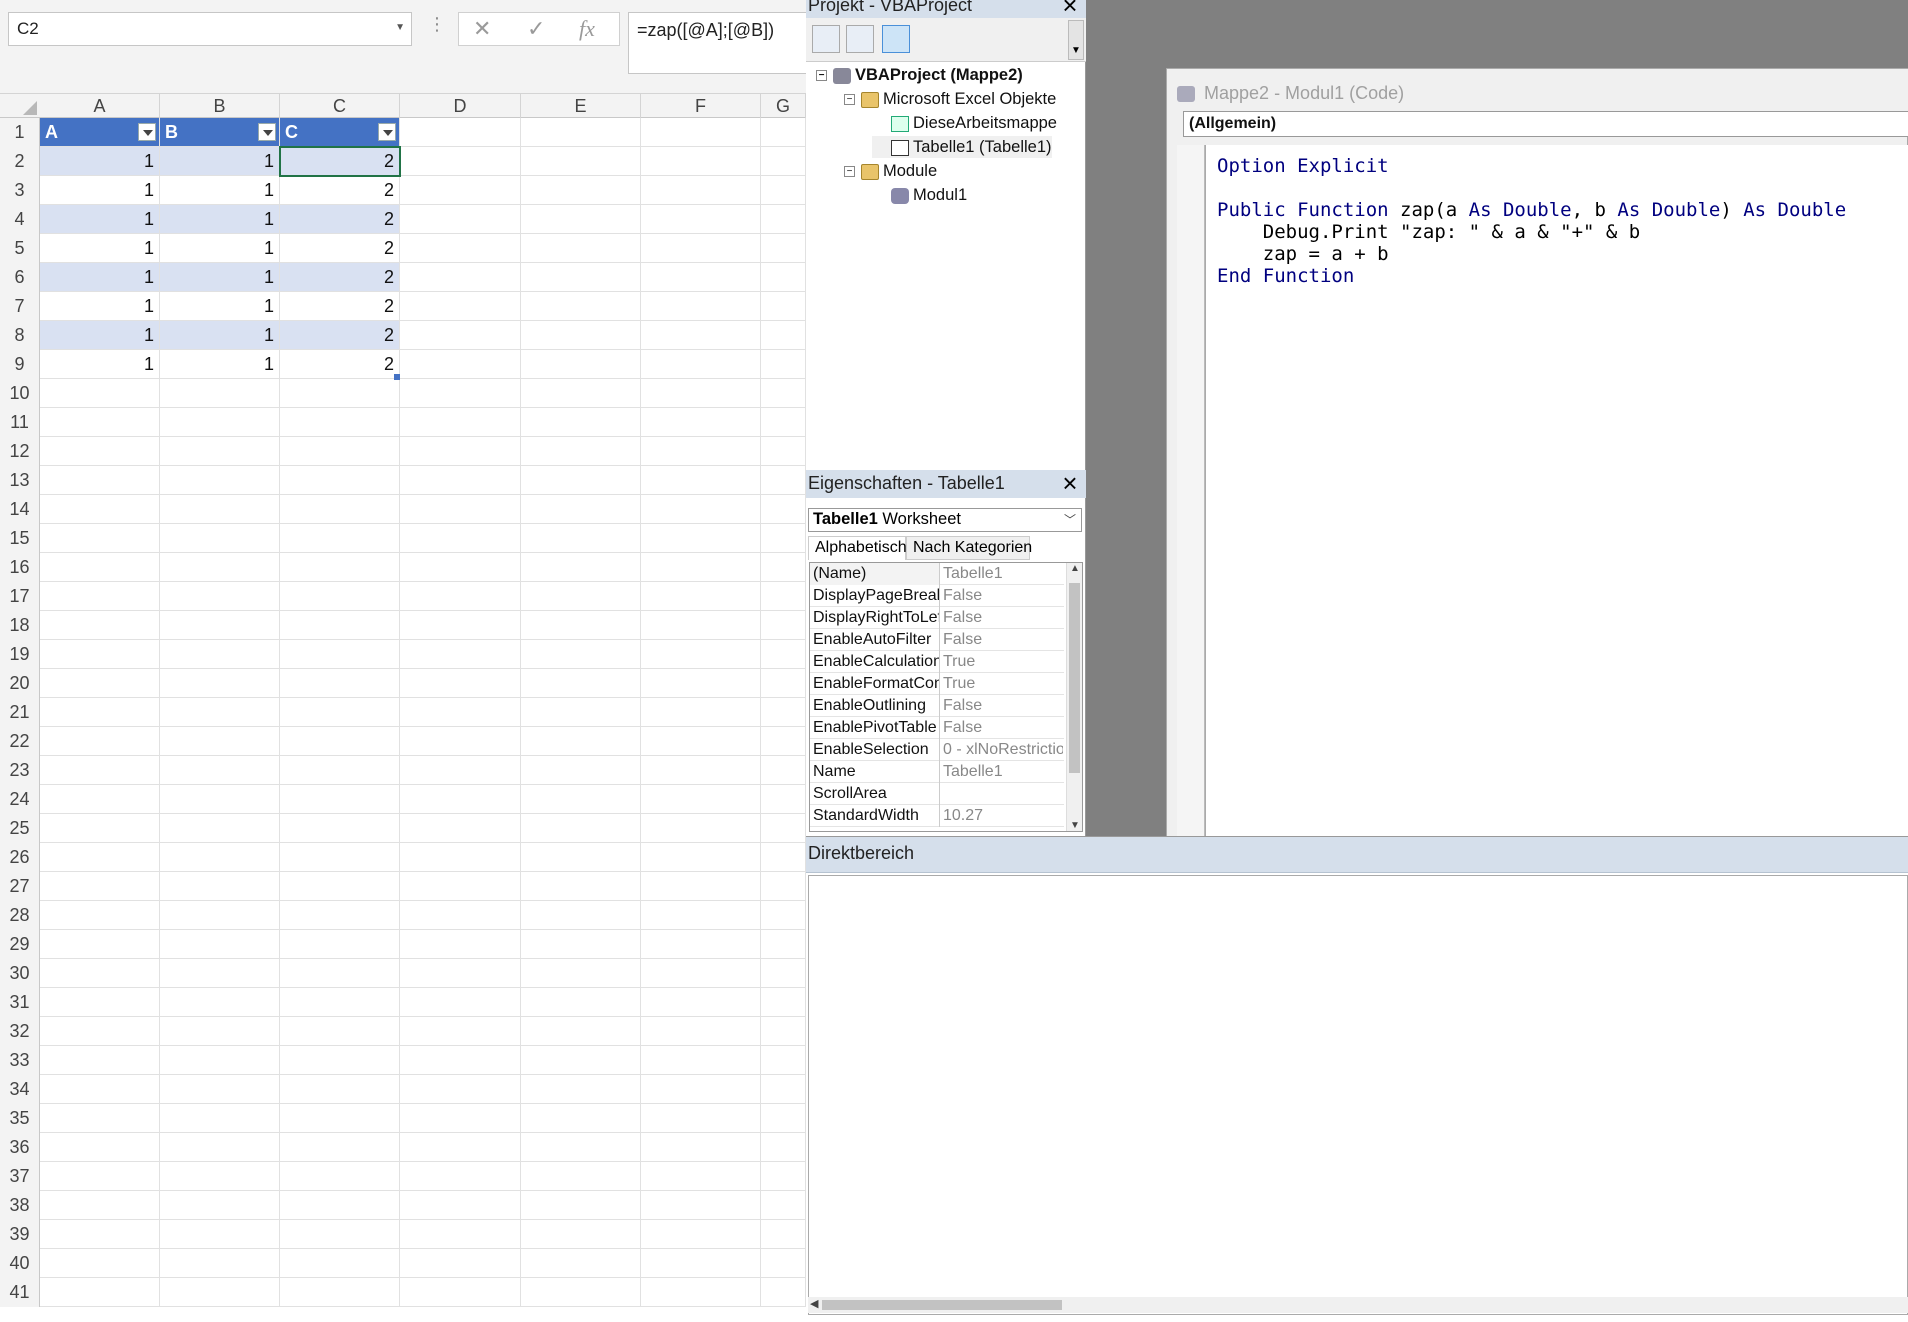  I want to click on row-header: 11, so click(20, 422).